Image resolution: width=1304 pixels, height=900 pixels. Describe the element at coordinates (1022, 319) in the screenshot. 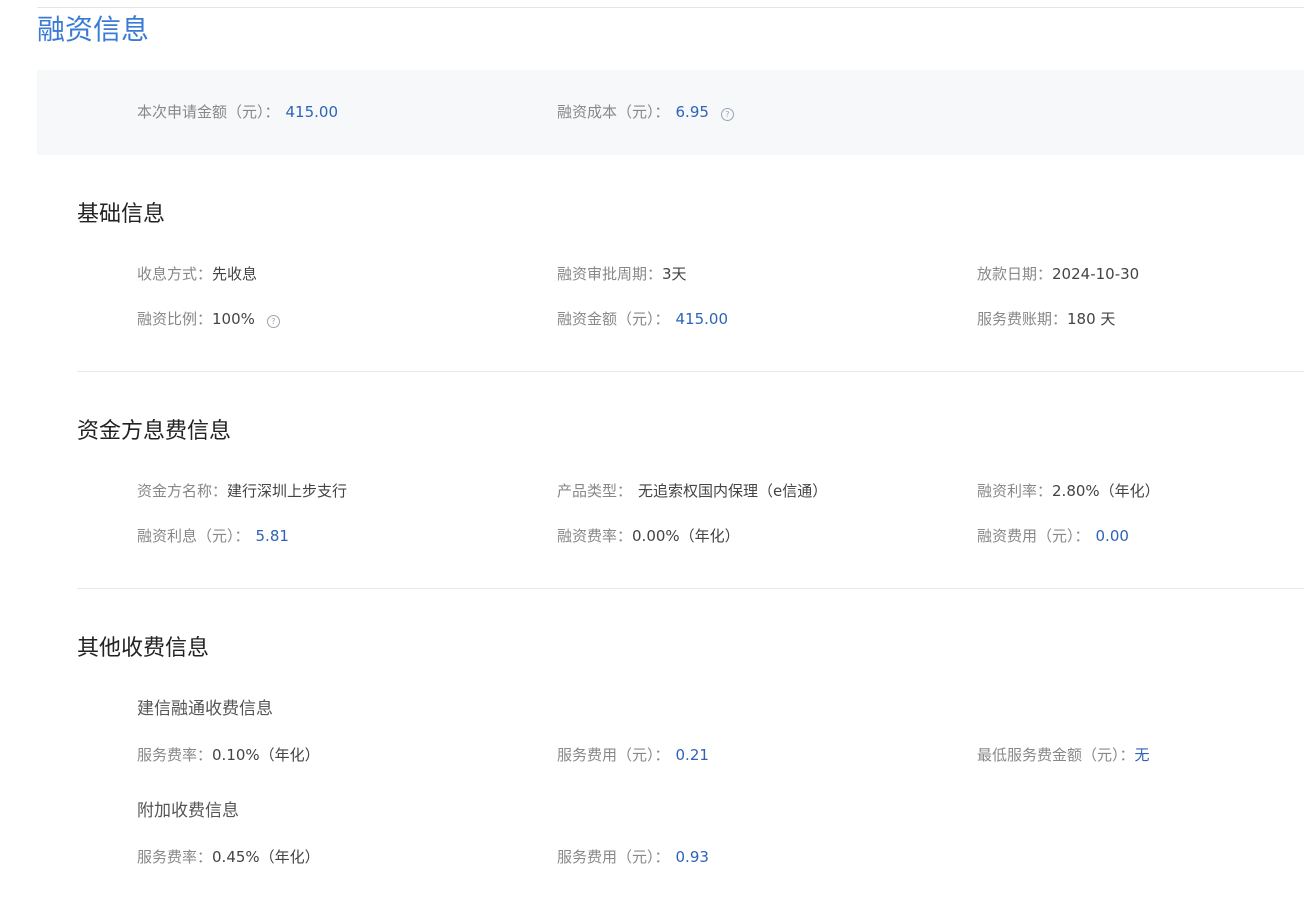

I see `service-fee-period-label: 服务费账期：` at that location.